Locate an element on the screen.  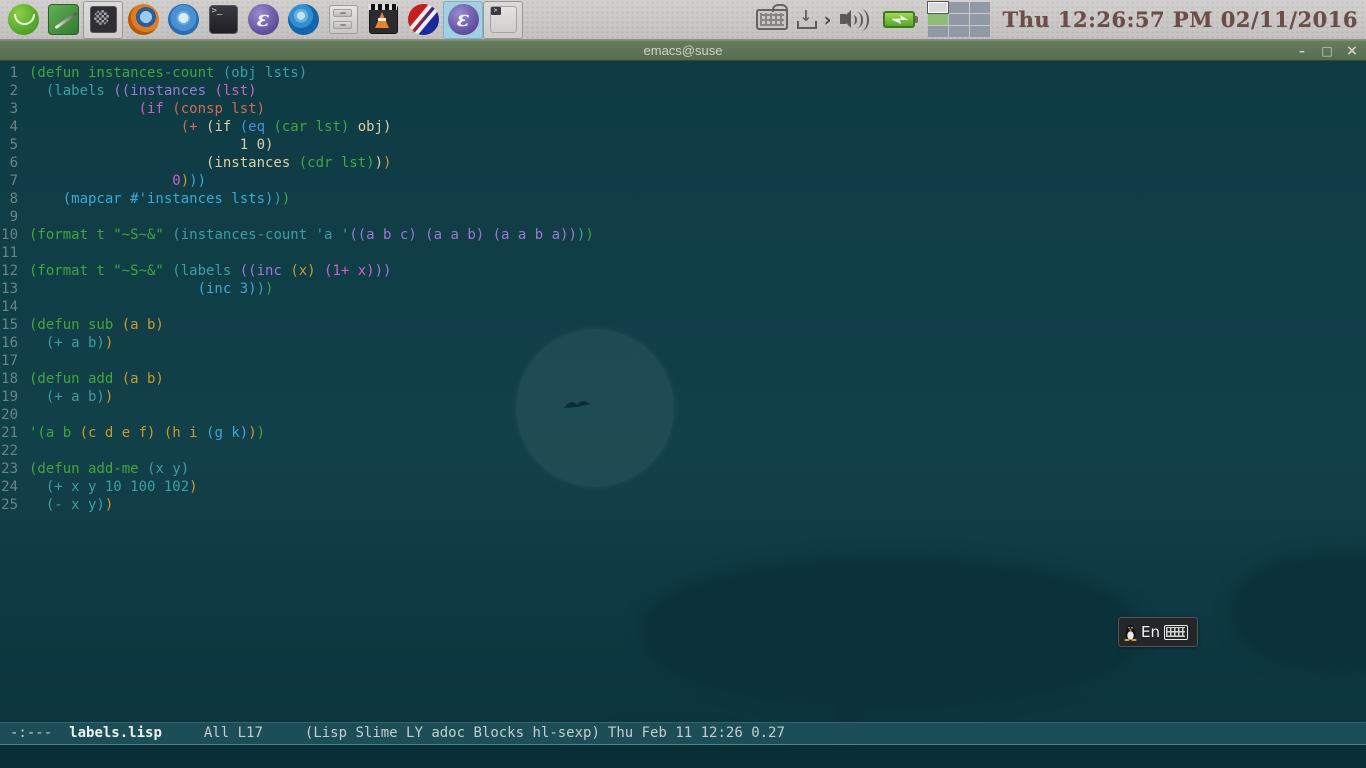
echo-area is located at coordinates (683, 756).